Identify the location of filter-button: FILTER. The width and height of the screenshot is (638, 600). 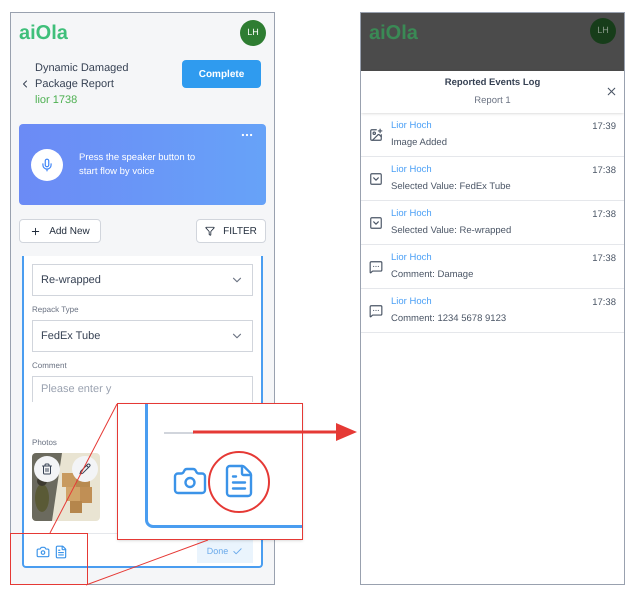
(231, 231).